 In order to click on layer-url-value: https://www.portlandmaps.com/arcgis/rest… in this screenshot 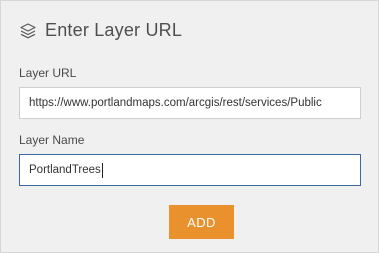, I will do `click(175, 103)`.